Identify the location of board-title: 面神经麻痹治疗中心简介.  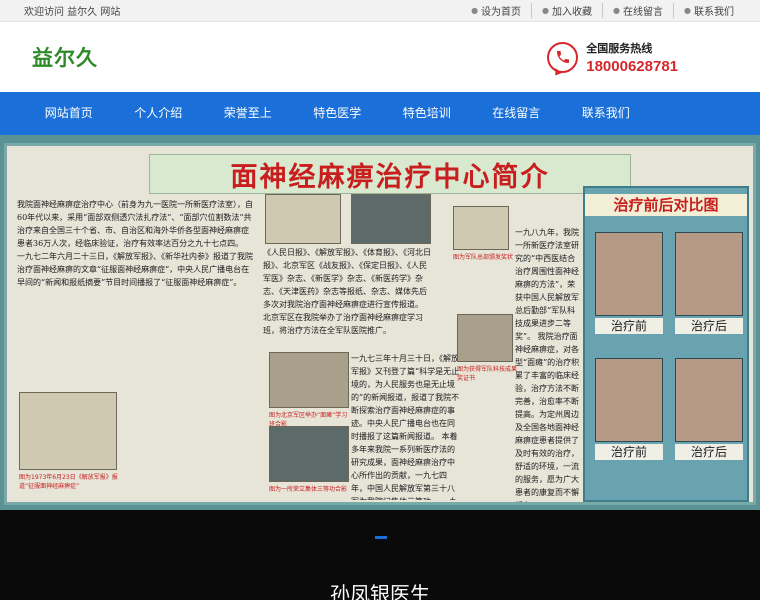
(390, 174).